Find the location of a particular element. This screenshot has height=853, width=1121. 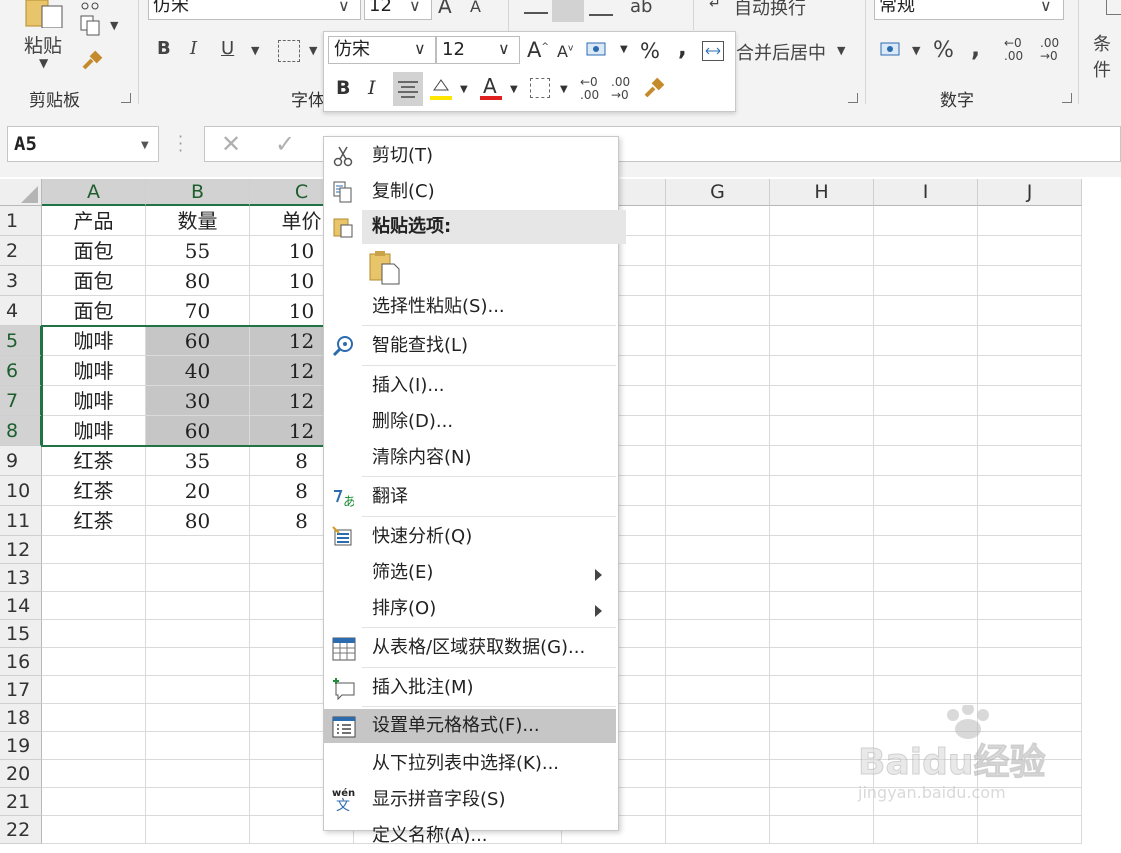

cell-j16 is located at coordinates (1030, 662).